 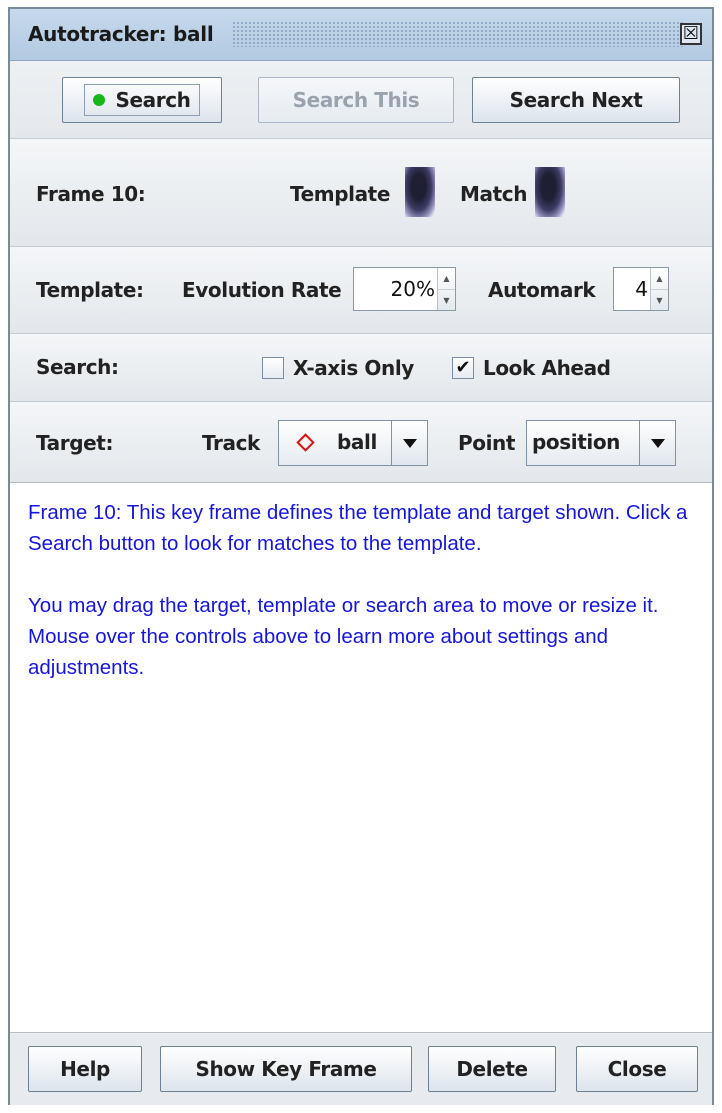 I want to click on target-row: Target: Track ball Point position, so click(x=361, y=441).